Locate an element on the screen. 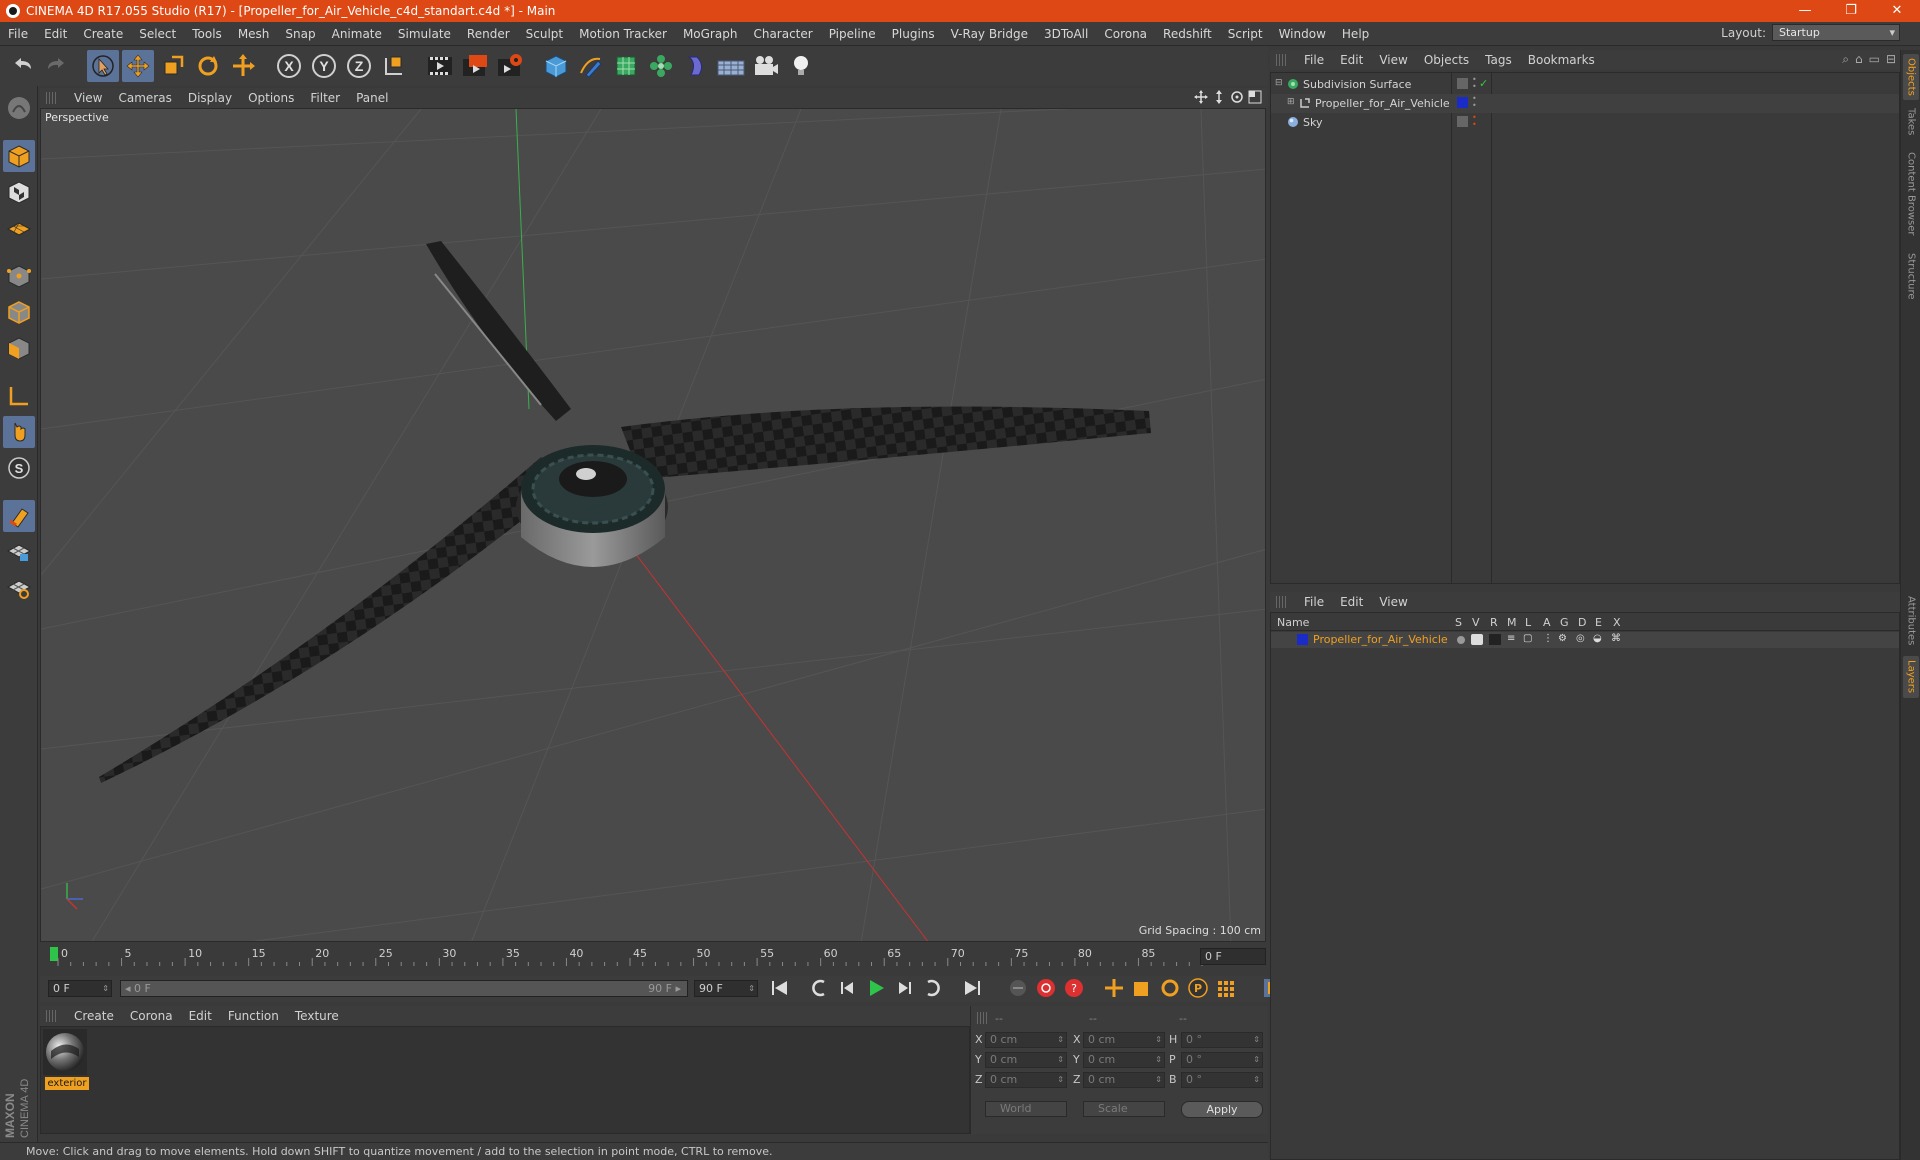  object-menu-file: File is located at coordinates (1314, 60).